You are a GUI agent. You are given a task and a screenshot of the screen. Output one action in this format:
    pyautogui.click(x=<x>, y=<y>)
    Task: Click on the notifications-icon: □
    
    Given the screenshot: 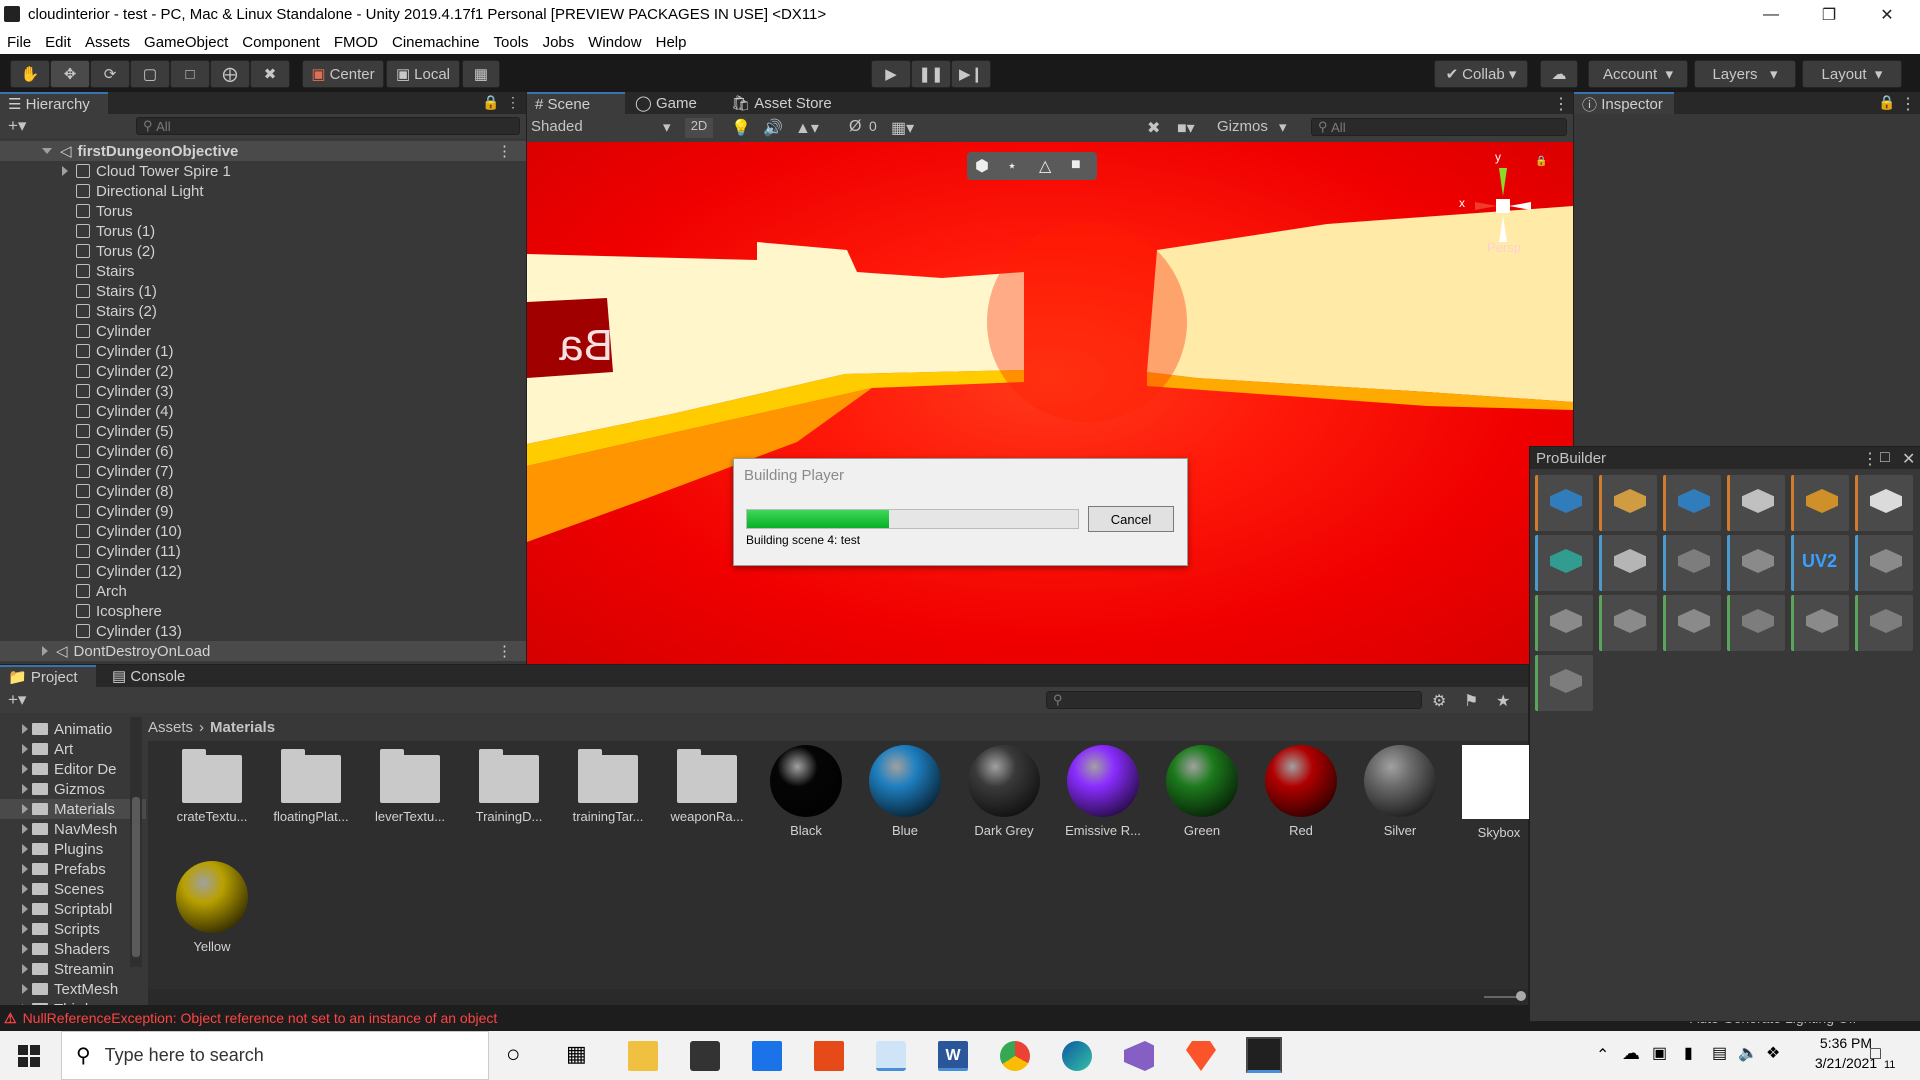 What is the action you would take?
    pyautogui.click(x=1875, y=1053)
    